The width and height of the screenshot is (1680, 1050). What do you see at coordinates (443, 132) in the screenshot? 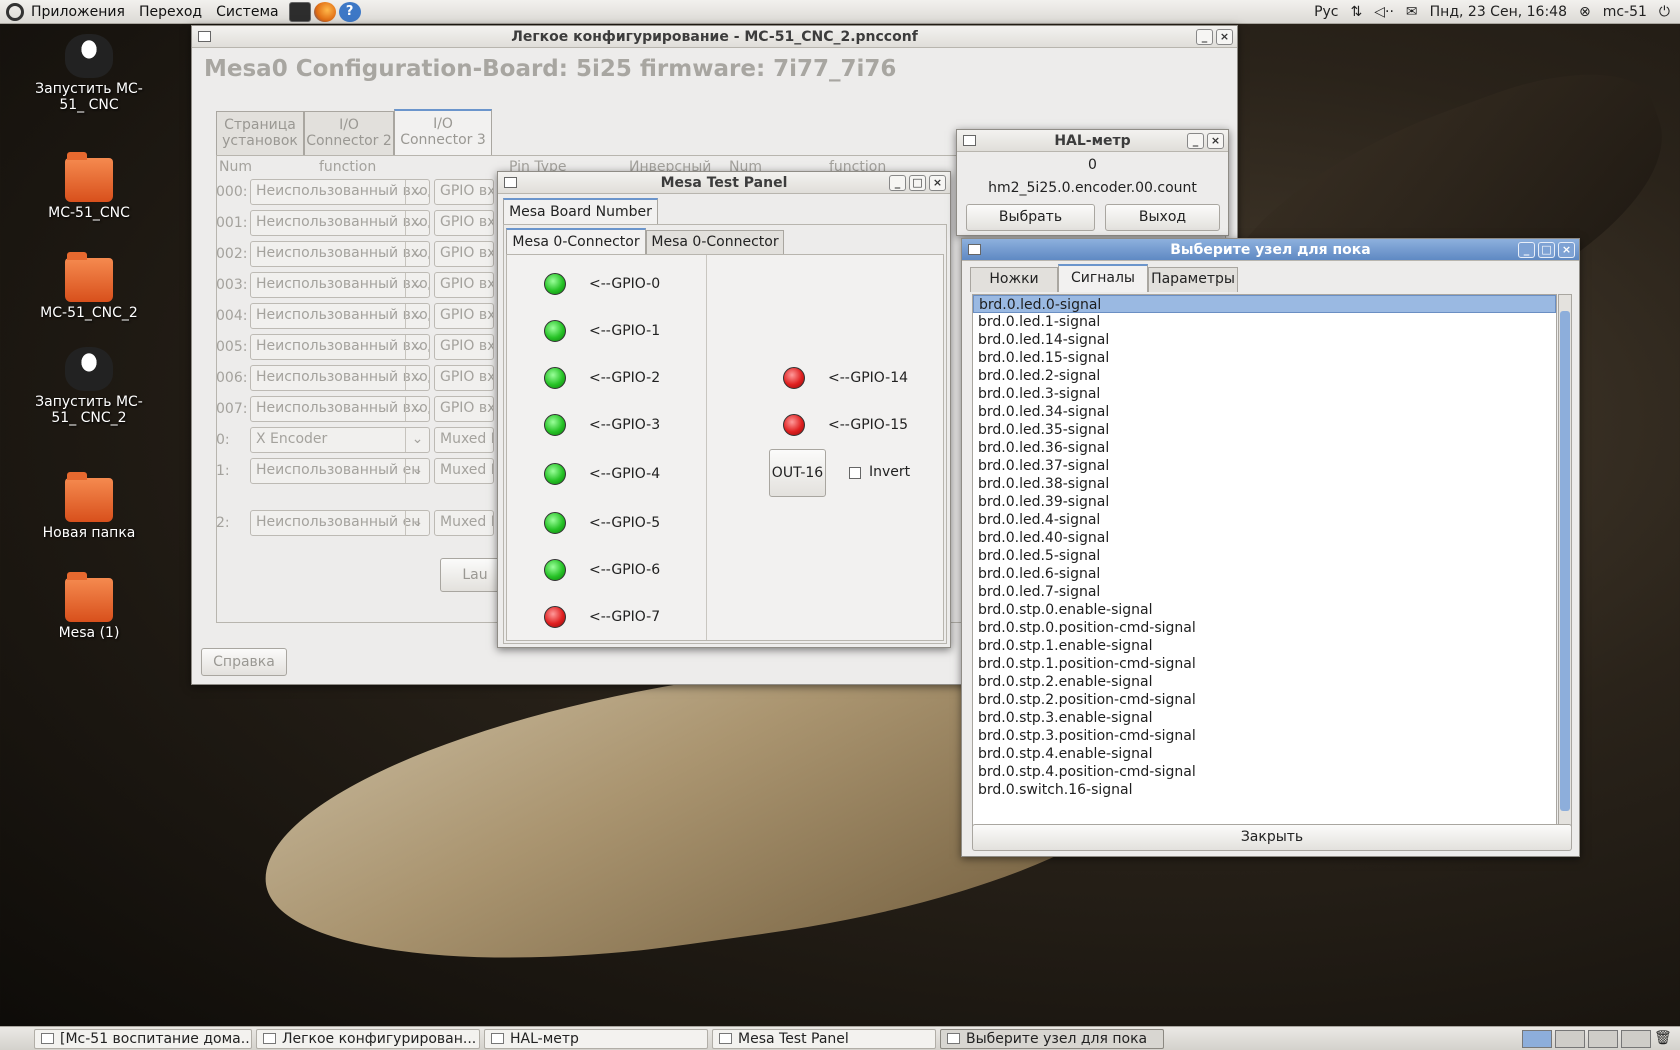
I see `tab-io-connector-3: I/O Connector 3` at bounding box center [443, 132].